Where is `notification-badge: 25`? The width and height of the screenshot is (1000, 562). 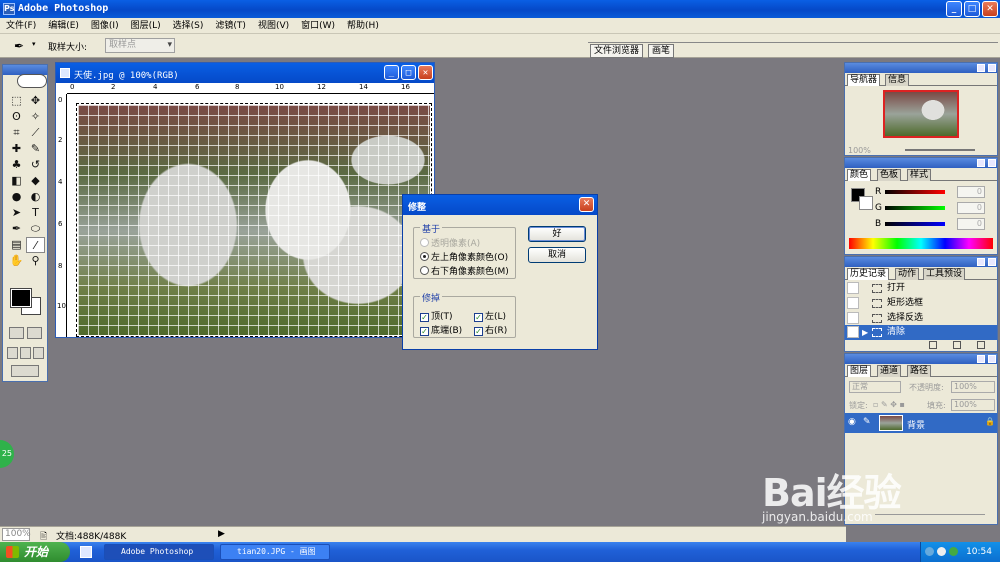
notification-badge: 25 is located at coordinates (7, 454).